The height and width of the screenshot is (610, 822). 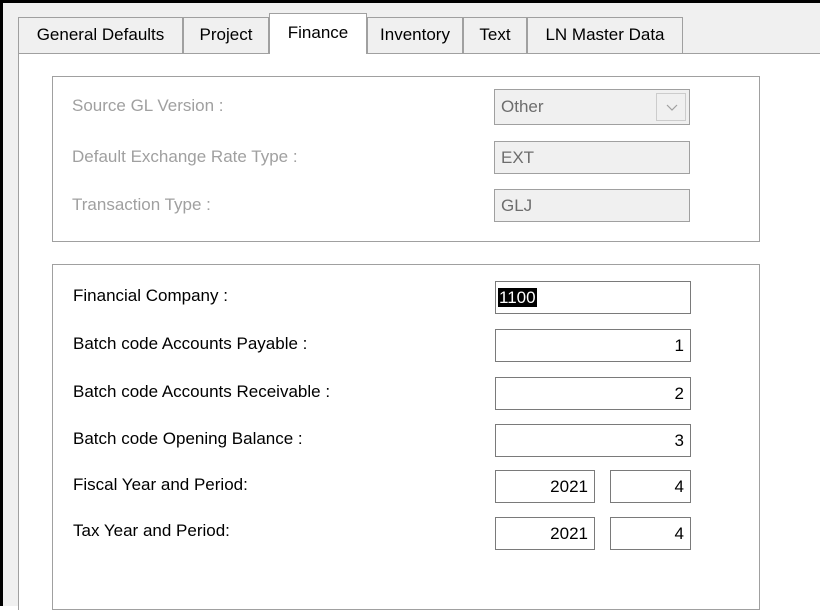 I want to click on batch-ob-input: 3, so click(x=593, y=440).